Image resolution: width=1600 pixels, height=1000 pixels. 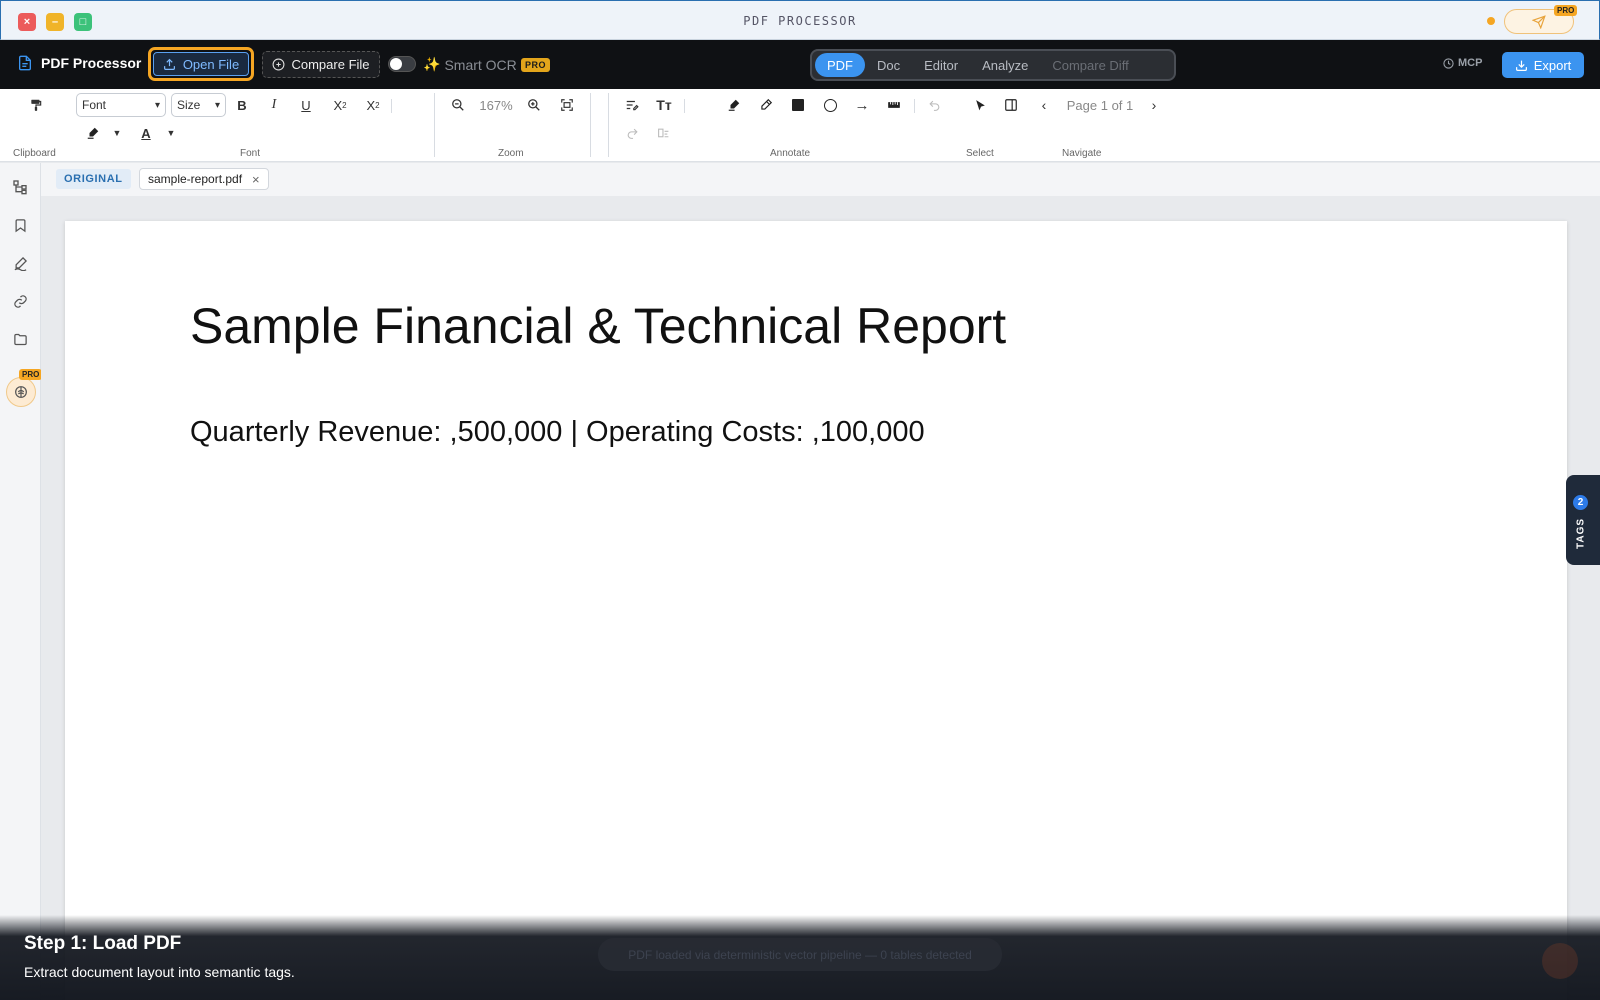 I want to click on app-logo: PDF Processor, so click(x=79, y=63).